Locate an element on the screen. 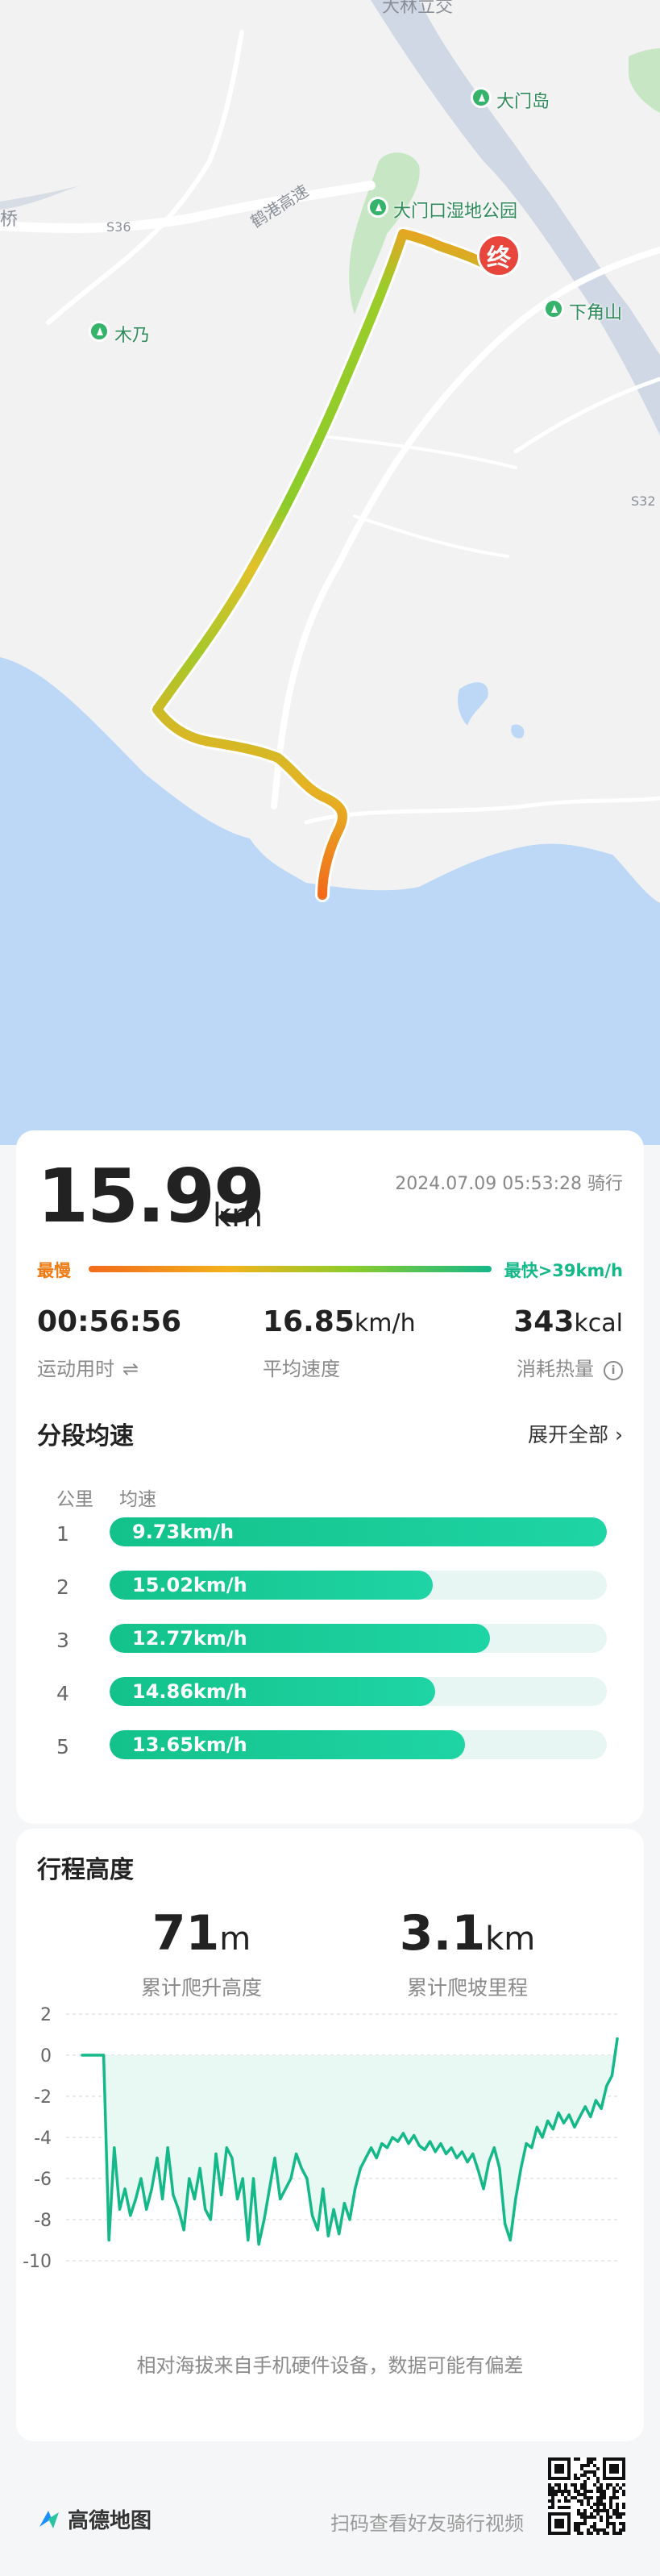  segment-bar: 12.77km/h is located at coordinates (358, 1639).